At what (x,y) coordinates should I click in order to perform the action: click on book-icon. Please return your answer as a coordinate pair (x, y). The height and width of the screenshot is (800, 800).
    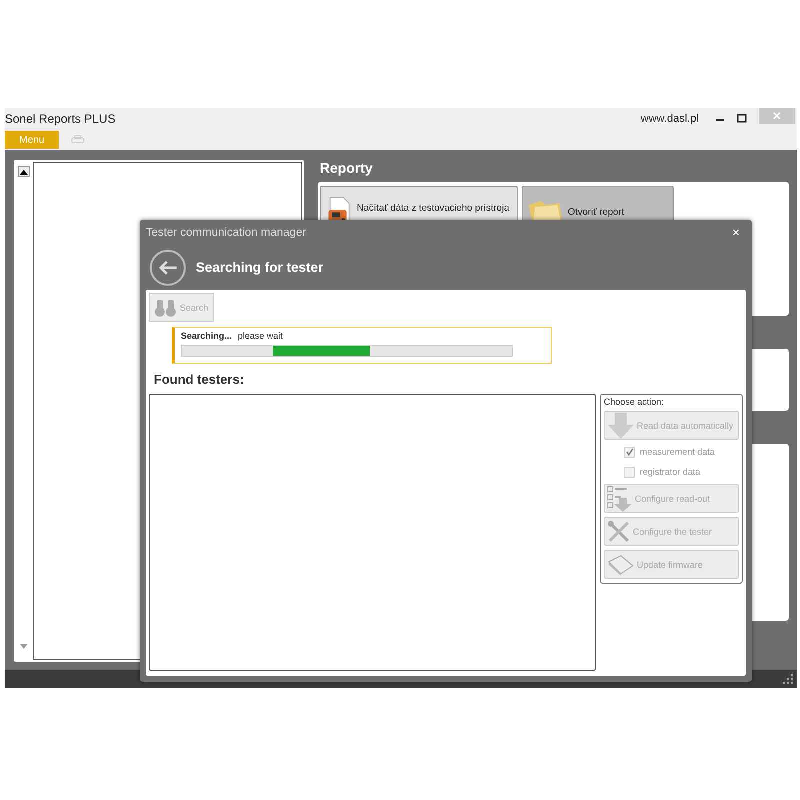
    Looking at the image, I should click on (621, 565).